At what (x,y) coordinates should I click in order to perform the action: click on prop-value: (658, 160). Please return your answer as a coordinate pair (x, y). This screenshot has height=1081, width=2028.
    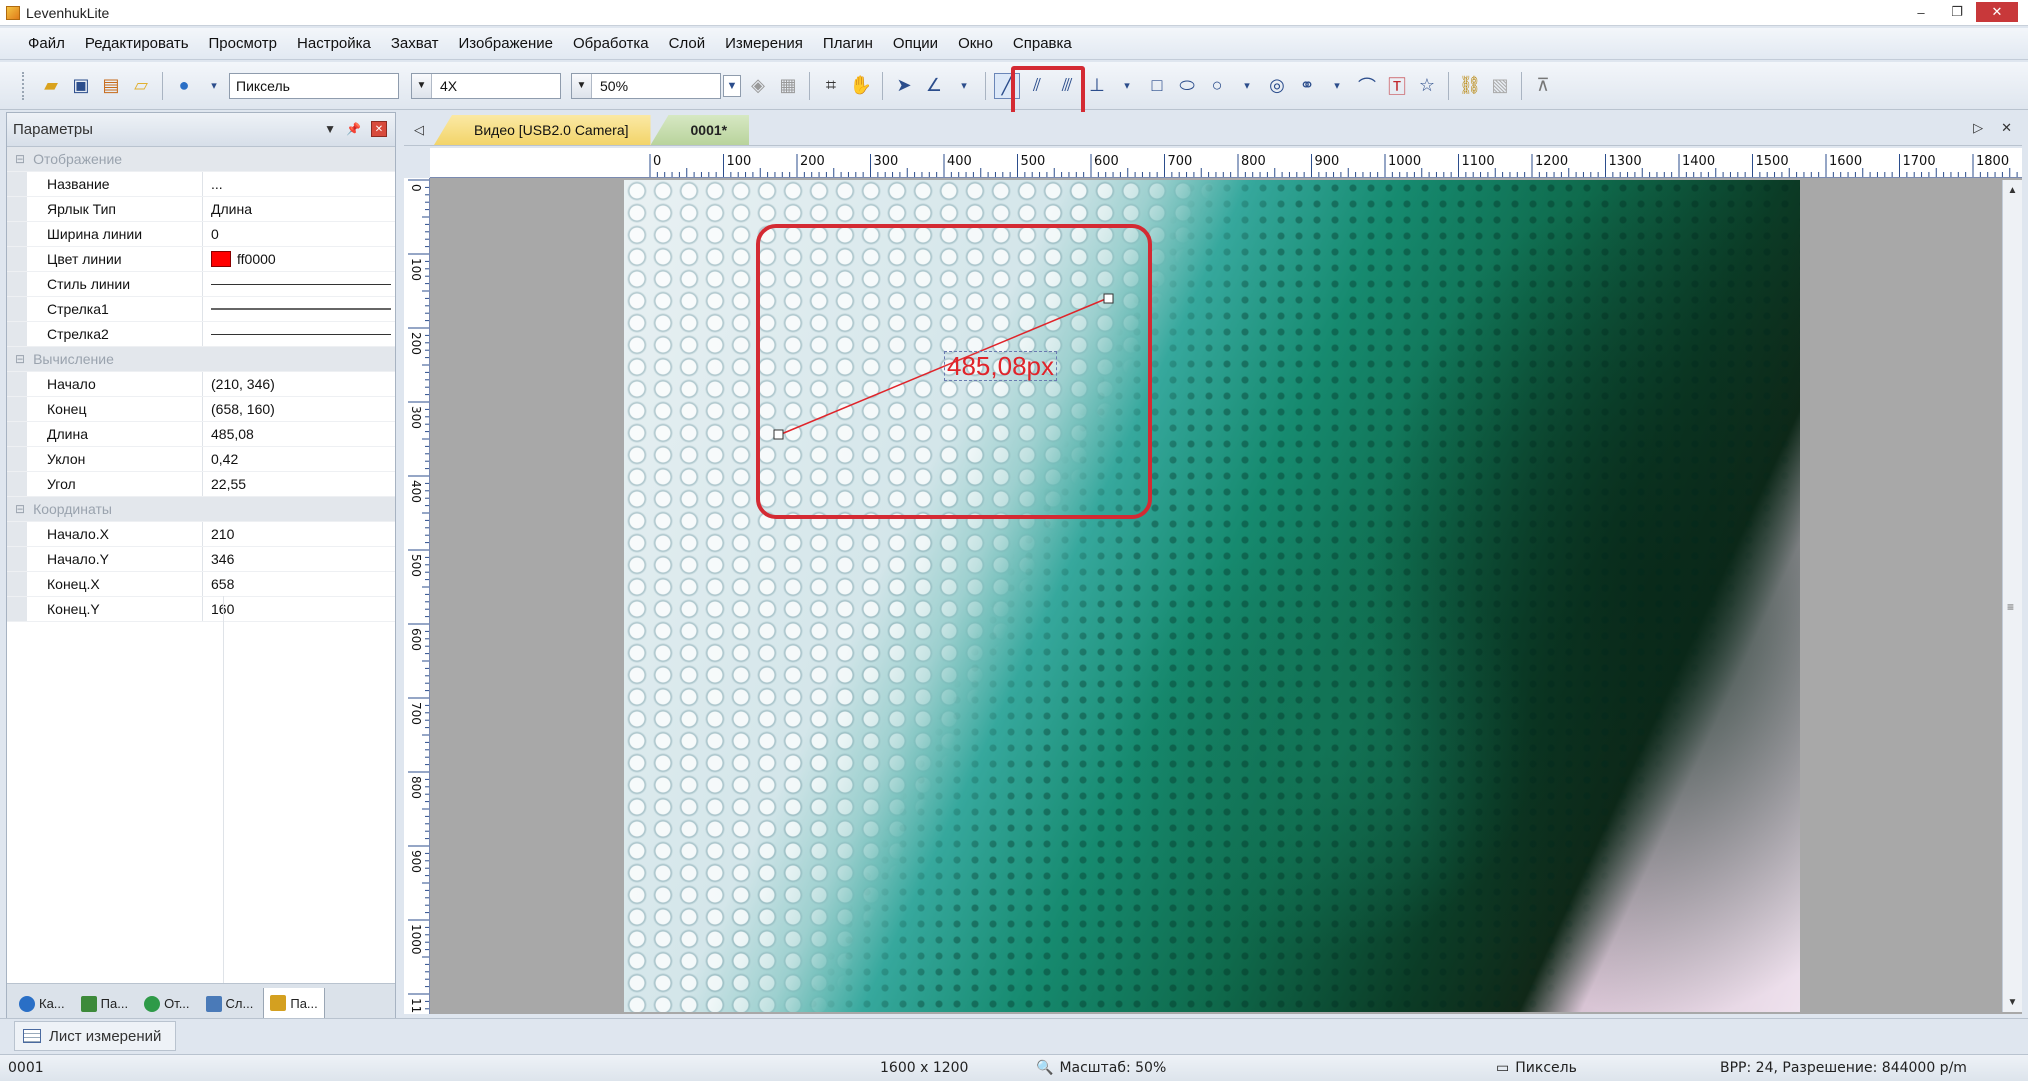
    Looking at the image, I should click on (299, 409).